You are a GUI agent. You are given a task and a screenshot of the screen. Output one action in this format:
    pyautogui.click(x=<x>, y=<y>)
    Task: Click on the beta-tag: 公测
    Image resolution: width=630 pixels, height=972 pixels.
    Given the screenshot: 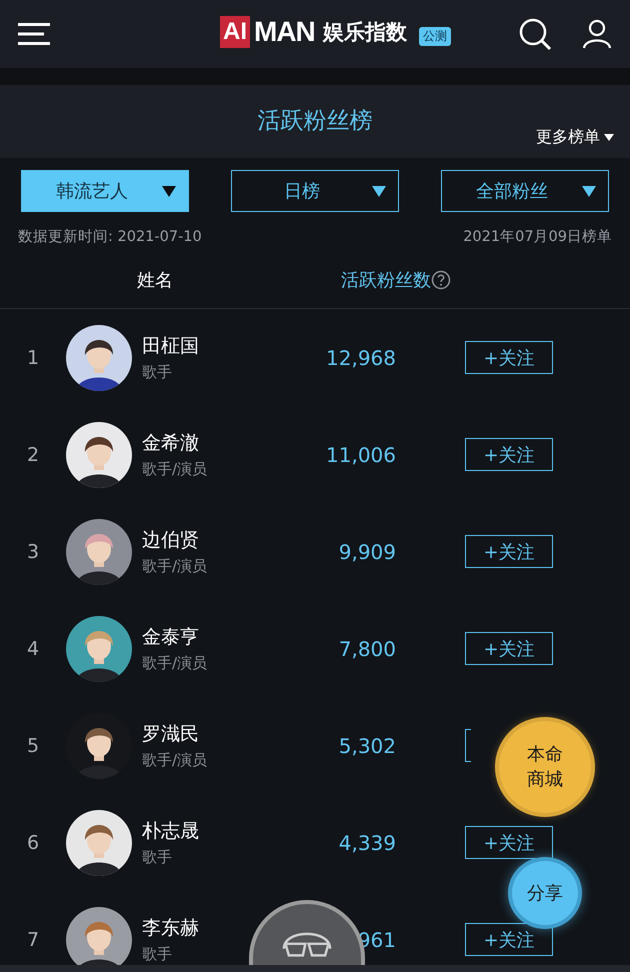 What is the action you would take?
    pyautogui.click(x=434, y=36)
    